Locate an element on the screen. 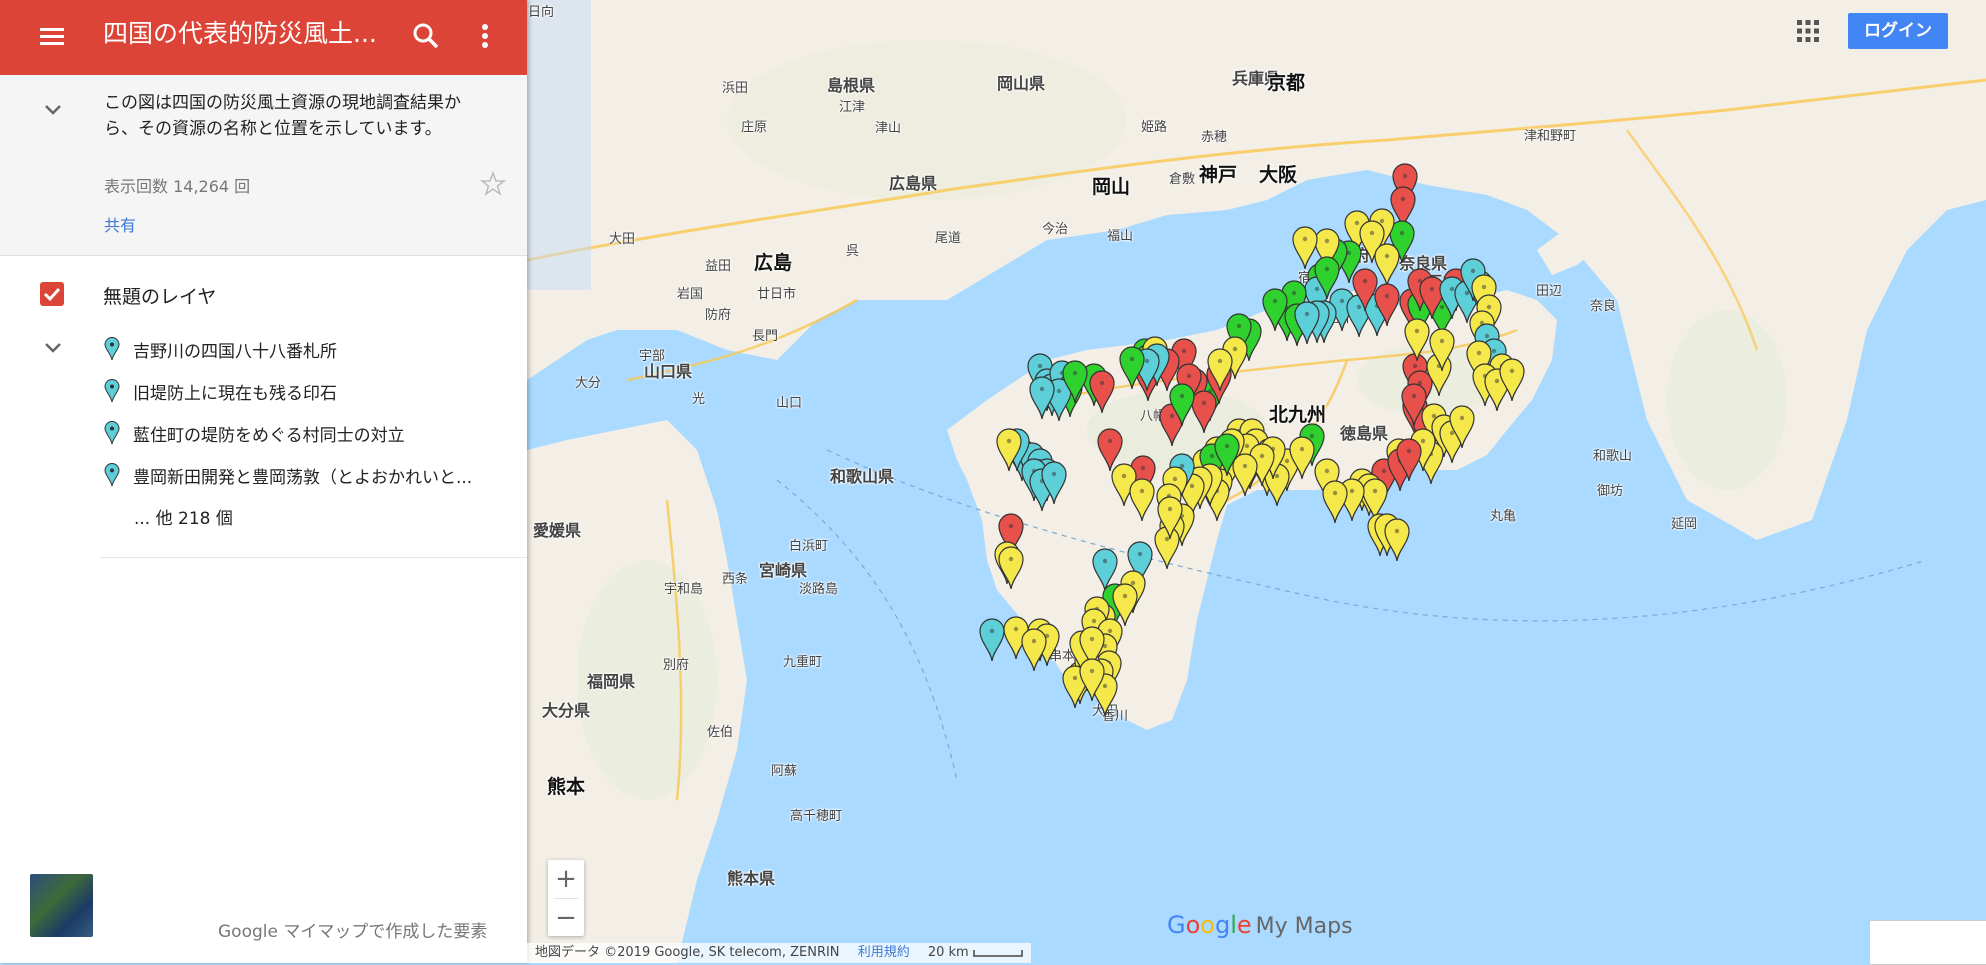 The height and width of the screenshot is (965, 1986). menu-icon is located at coordinates (52, 36).